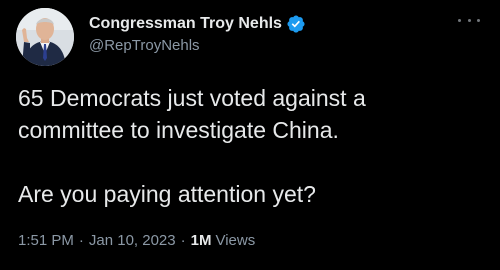  I want to click on views-count: 1M, so click(201, 240).